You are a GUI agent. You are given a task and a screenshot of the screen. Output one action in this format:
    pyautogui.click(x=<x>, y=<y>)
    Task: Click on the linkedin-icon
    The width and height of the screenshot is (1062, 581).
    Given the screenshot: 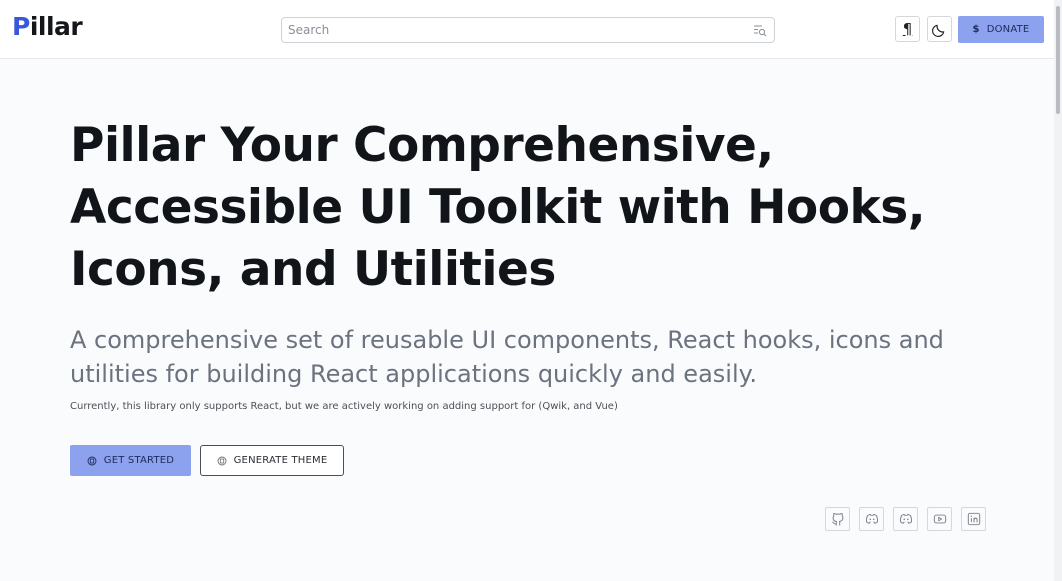 What is the action you would take?
    pyautogui.click(x=973, y=519)
    